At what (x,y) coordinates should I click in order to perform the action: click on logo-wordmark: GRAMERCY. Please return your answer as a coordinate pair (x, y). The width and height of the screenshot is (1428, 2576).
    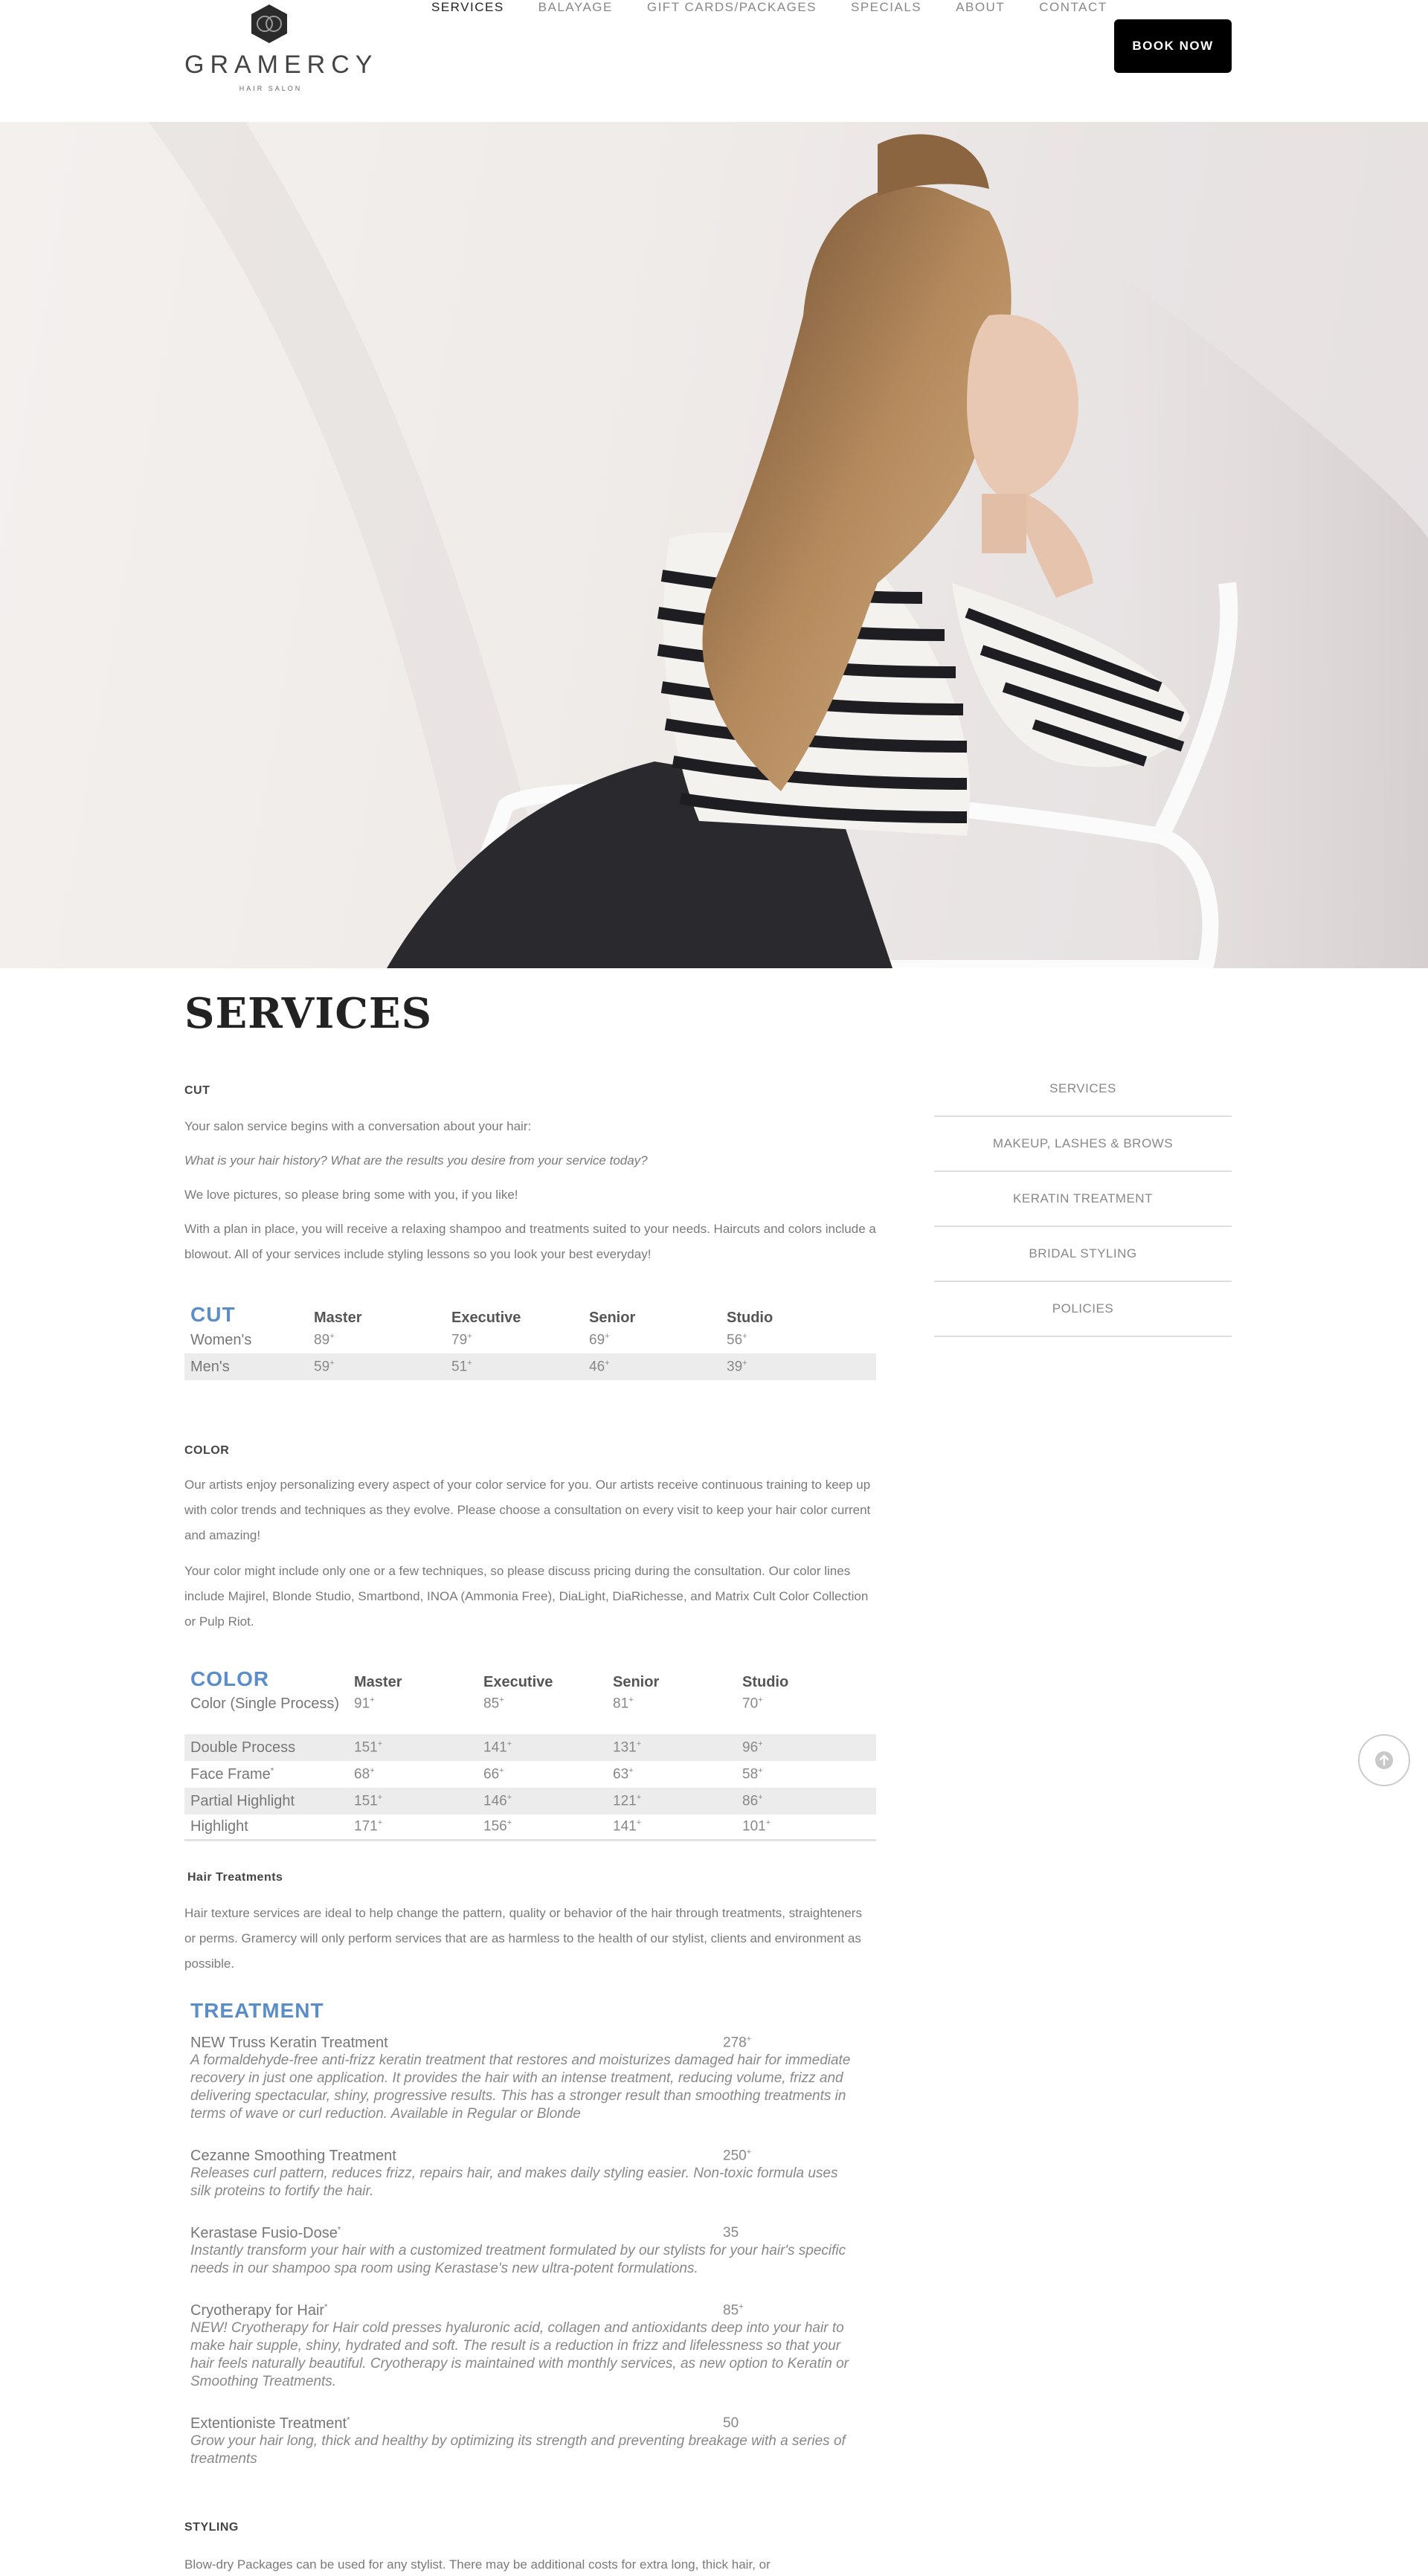
    Looking at the image, I should click on (281, 65).